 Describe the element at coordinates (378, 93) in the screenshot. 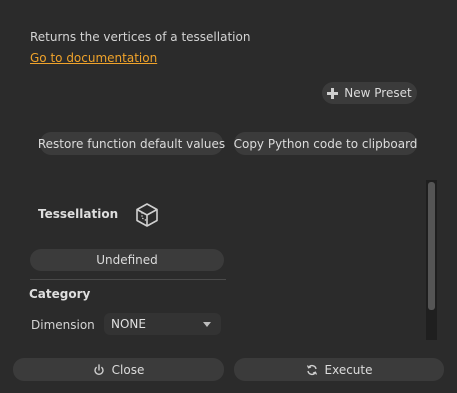

I see `new-preset-label: New Preset` at that location.